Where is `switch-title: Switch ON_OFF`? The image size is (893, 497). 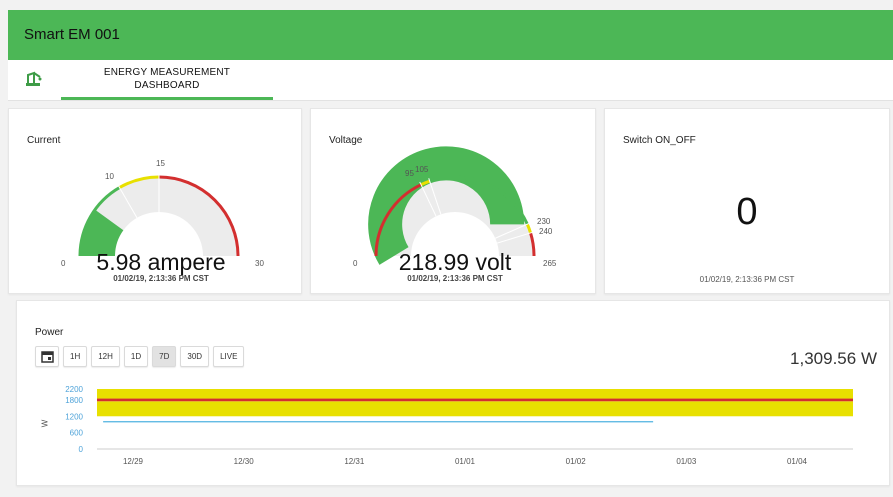 switch-title: Switch ON_OFF is located at coordinates (659, 140).